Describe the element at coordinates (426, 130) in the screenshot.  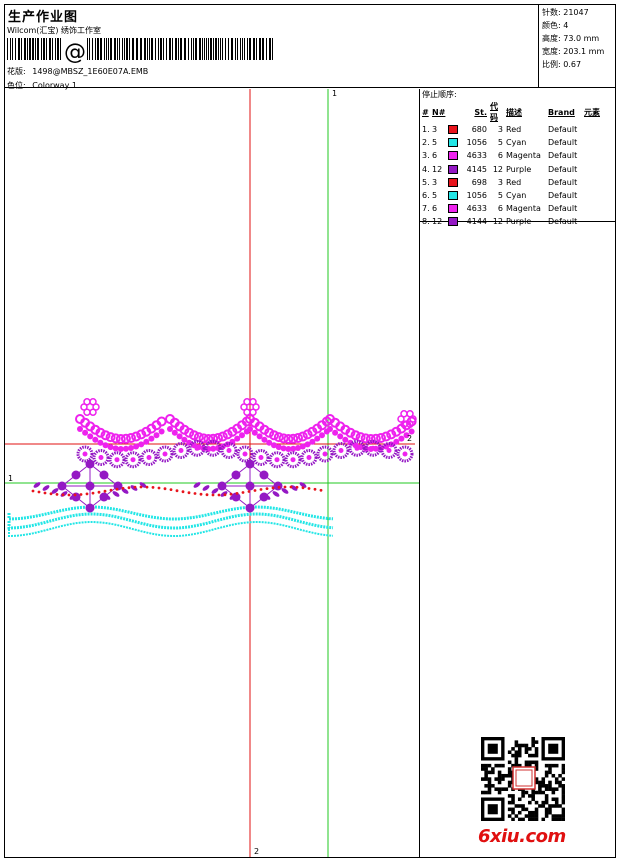
I see `row-index: 1.` at that location.